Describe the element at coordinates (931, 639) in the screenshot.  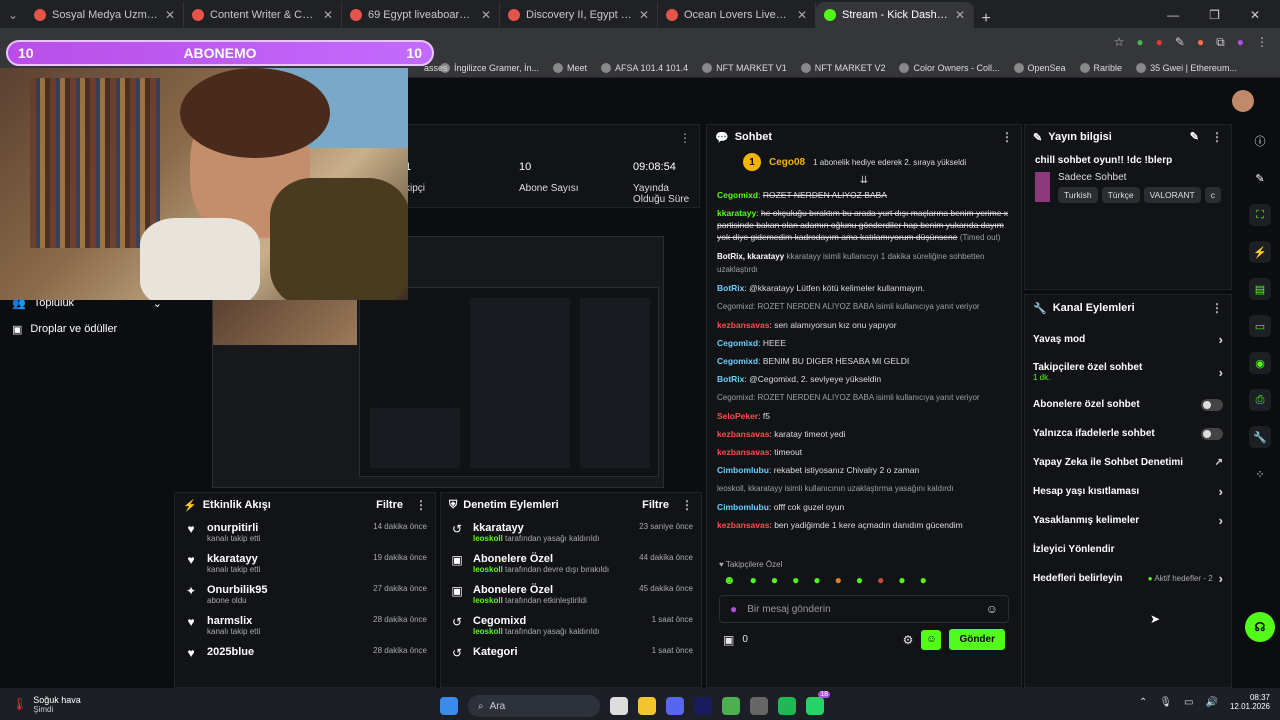
I see `kick-emote-icon: ☺` at that location.